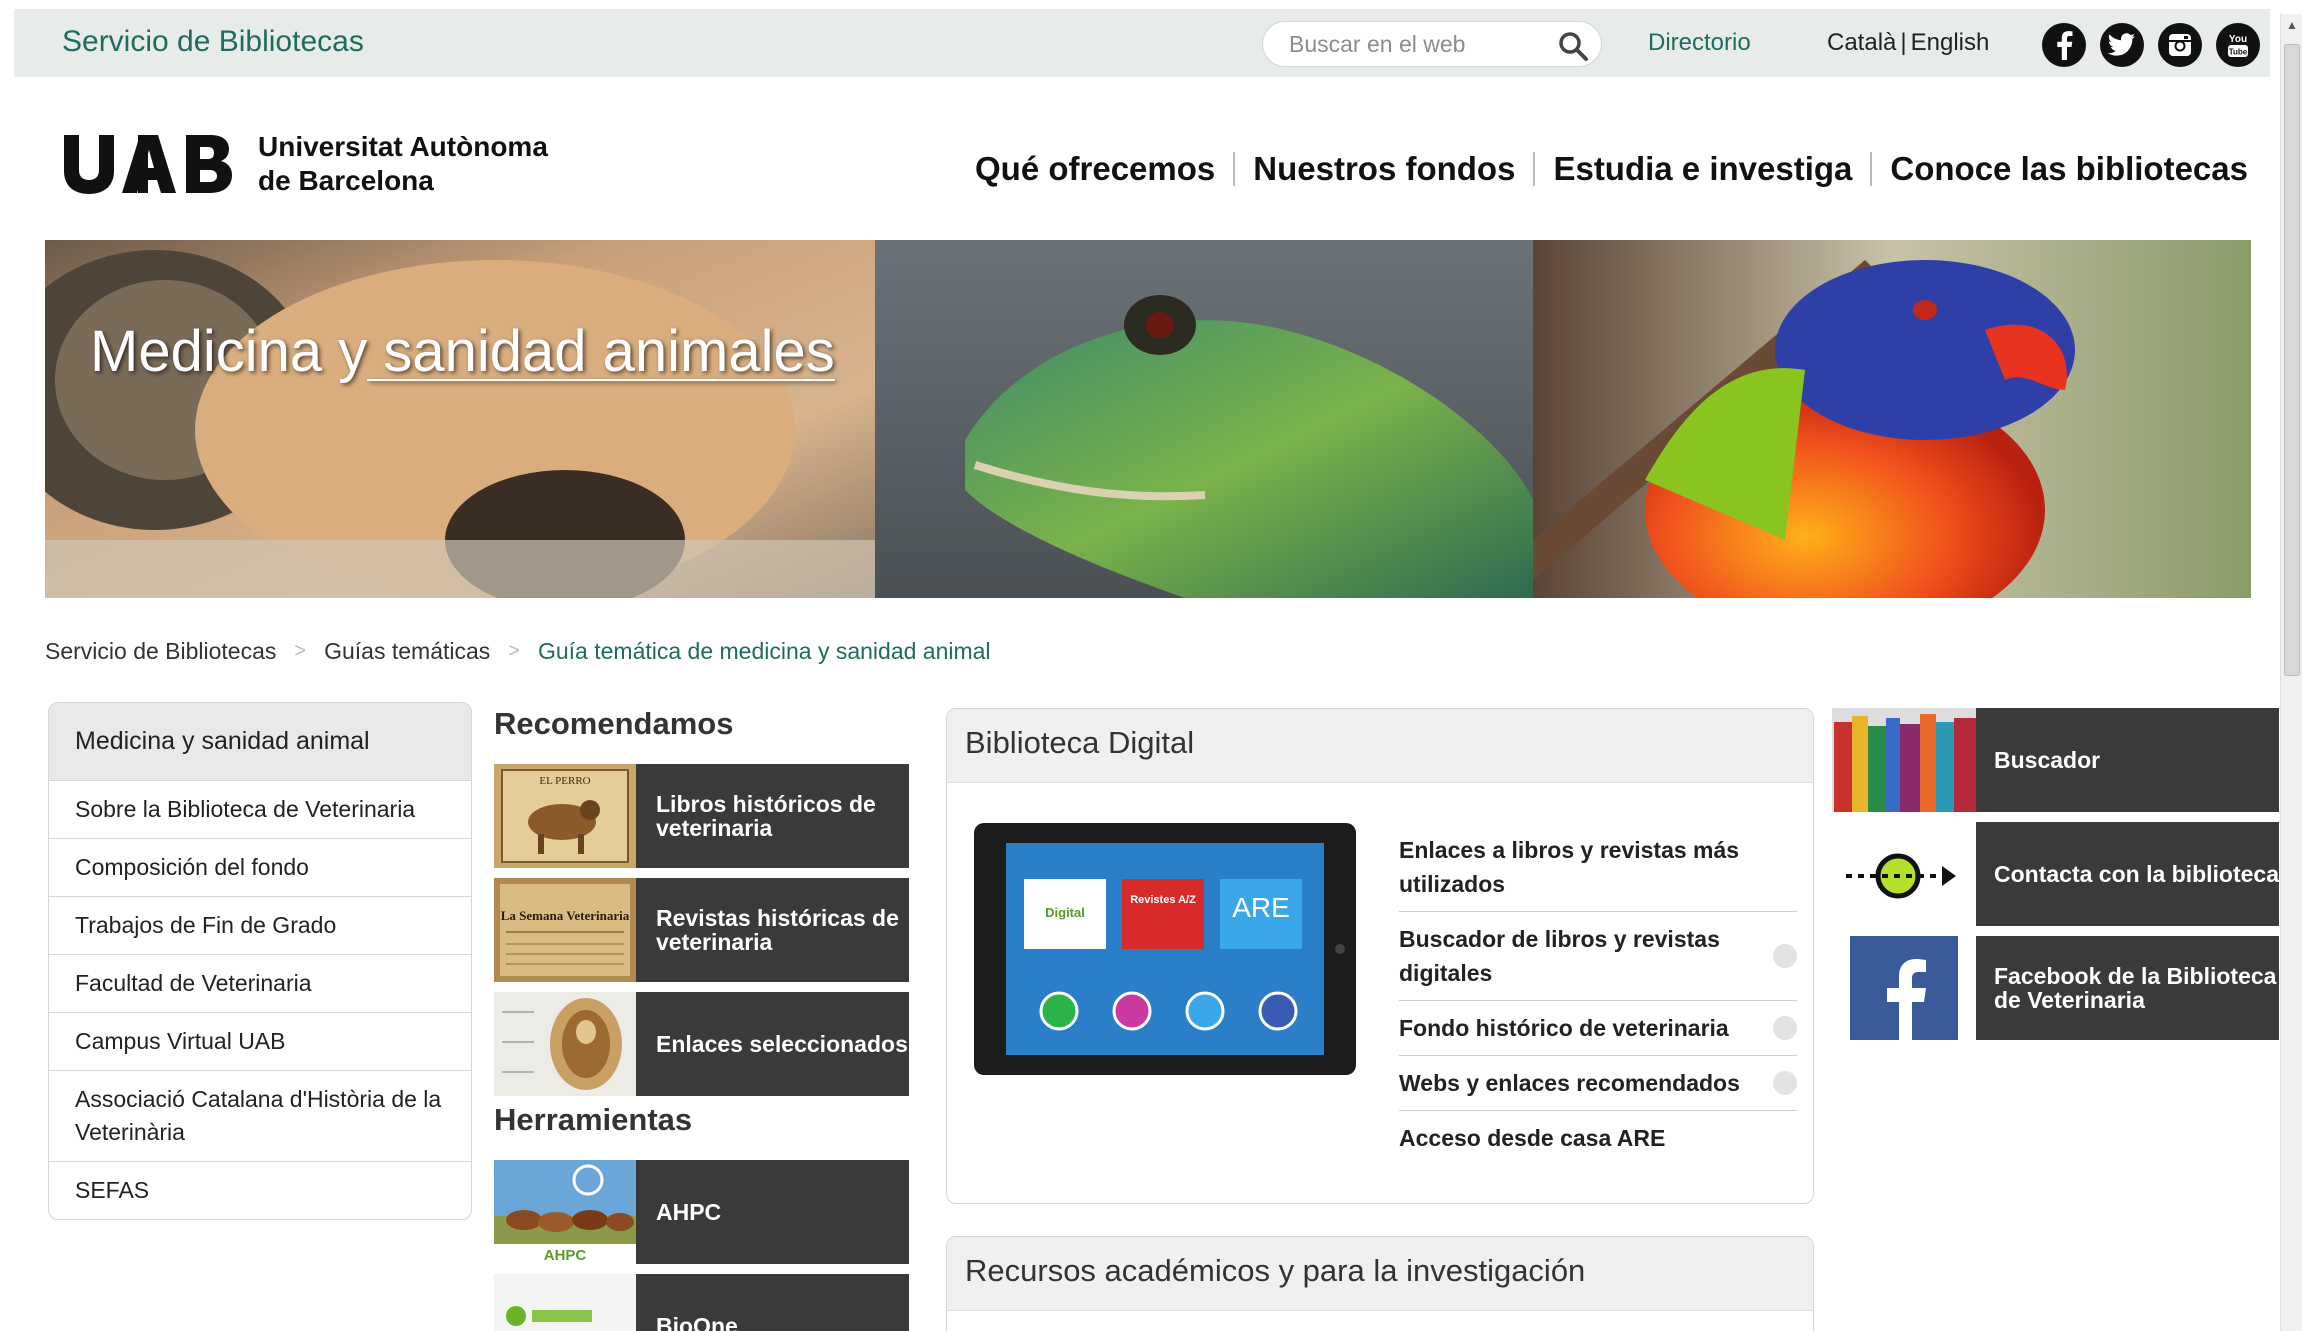 The width and height of the screenshot is (2303, 1331). Describe the element at coordinates (697, 1322) in the screenshot. I see `tile-label: BioOne` at that location.